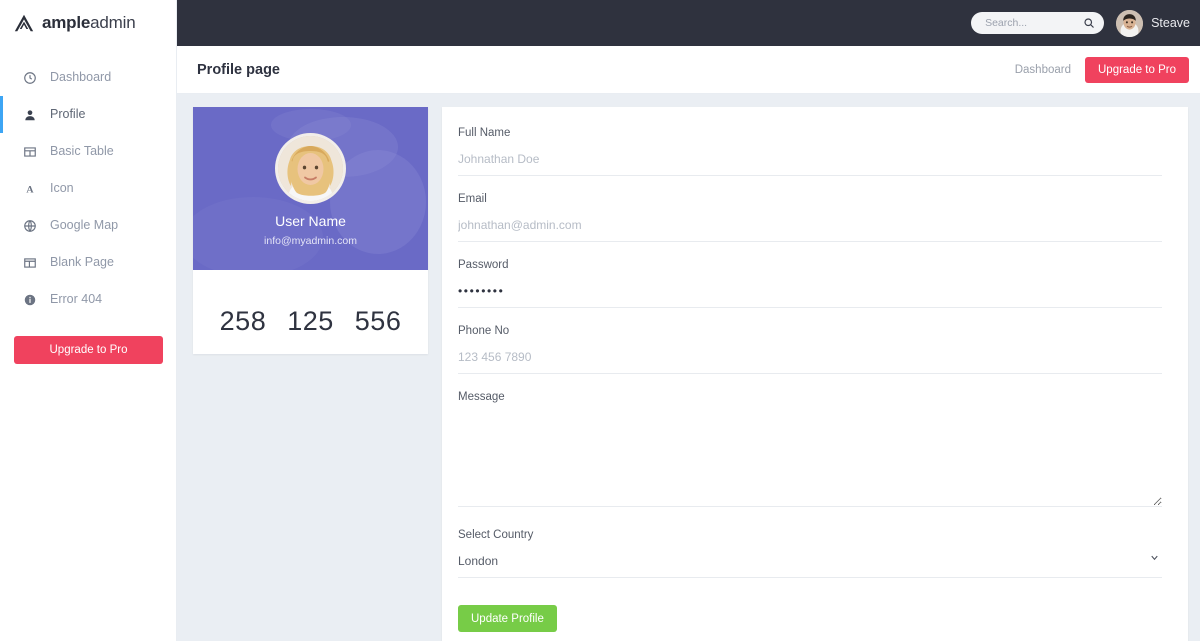 The image size is (1200, 641). I want to click on stat-value: 258, so click(243, 320).